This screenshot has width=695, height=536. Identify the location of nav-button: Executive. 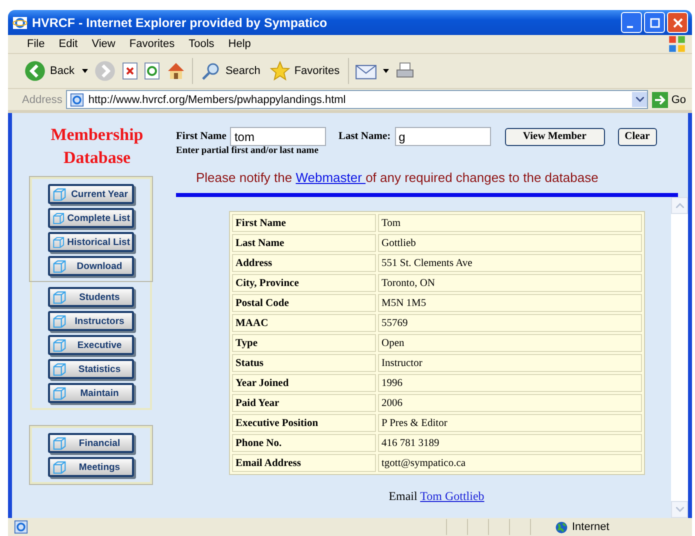
(91, 345).